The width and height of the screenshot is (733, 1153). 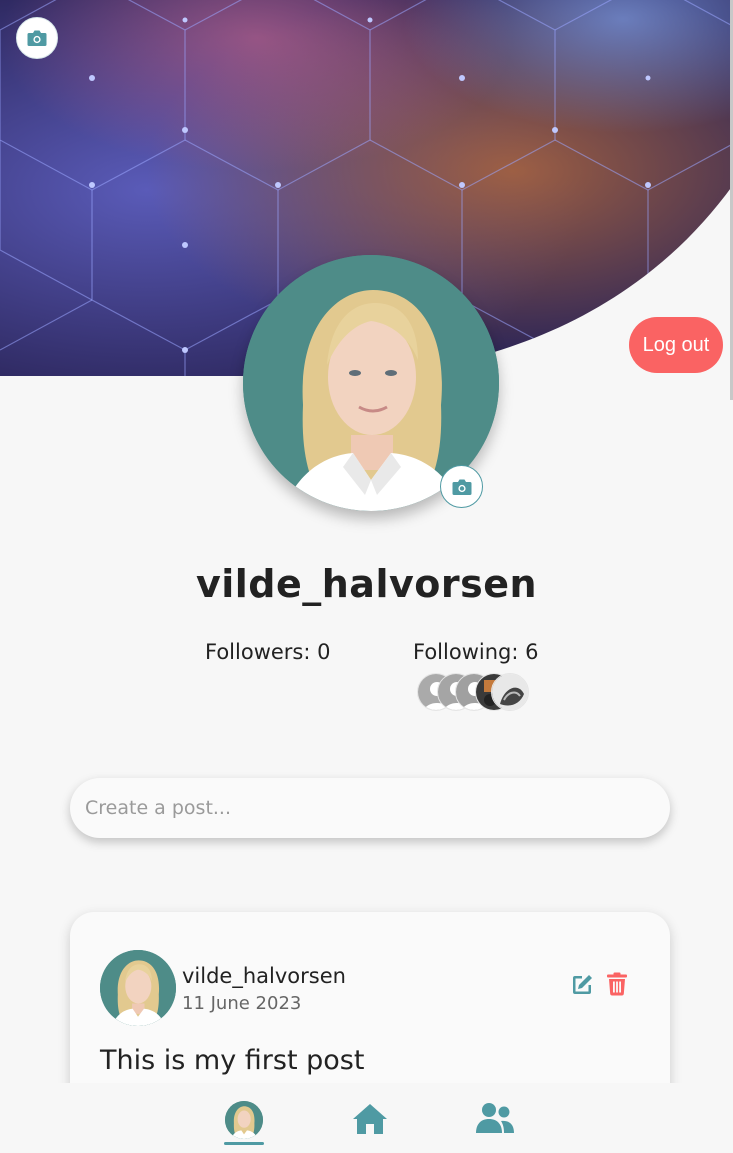 What do you see at coordinates (264, 976) in the screenshot?
I see `post-author-name: vilde_halvorsen` at bounding box center [264, 976].